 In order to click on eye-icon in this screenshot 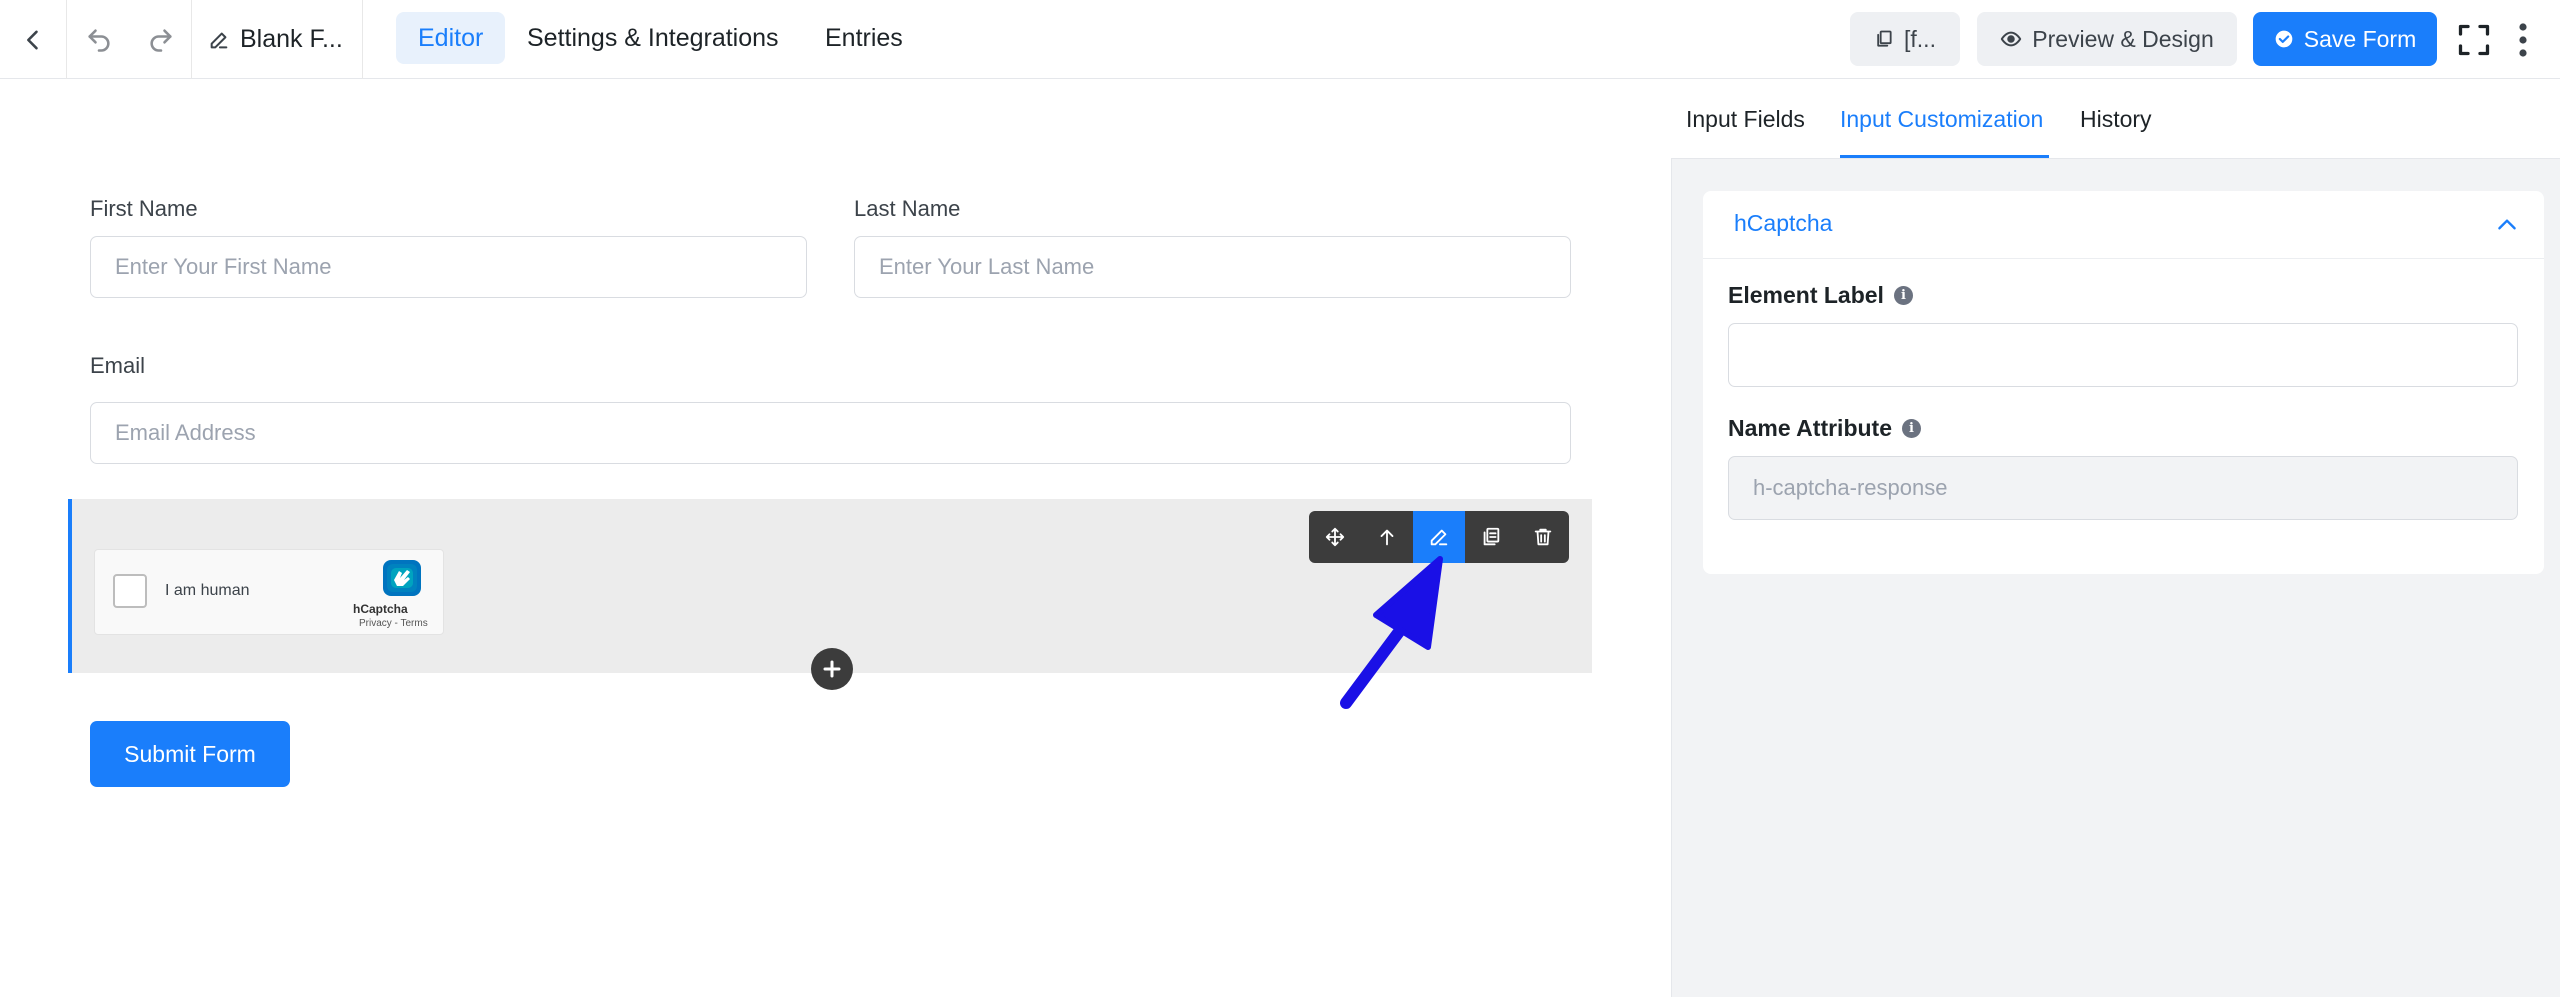, I will do `click(2011, 39)`.